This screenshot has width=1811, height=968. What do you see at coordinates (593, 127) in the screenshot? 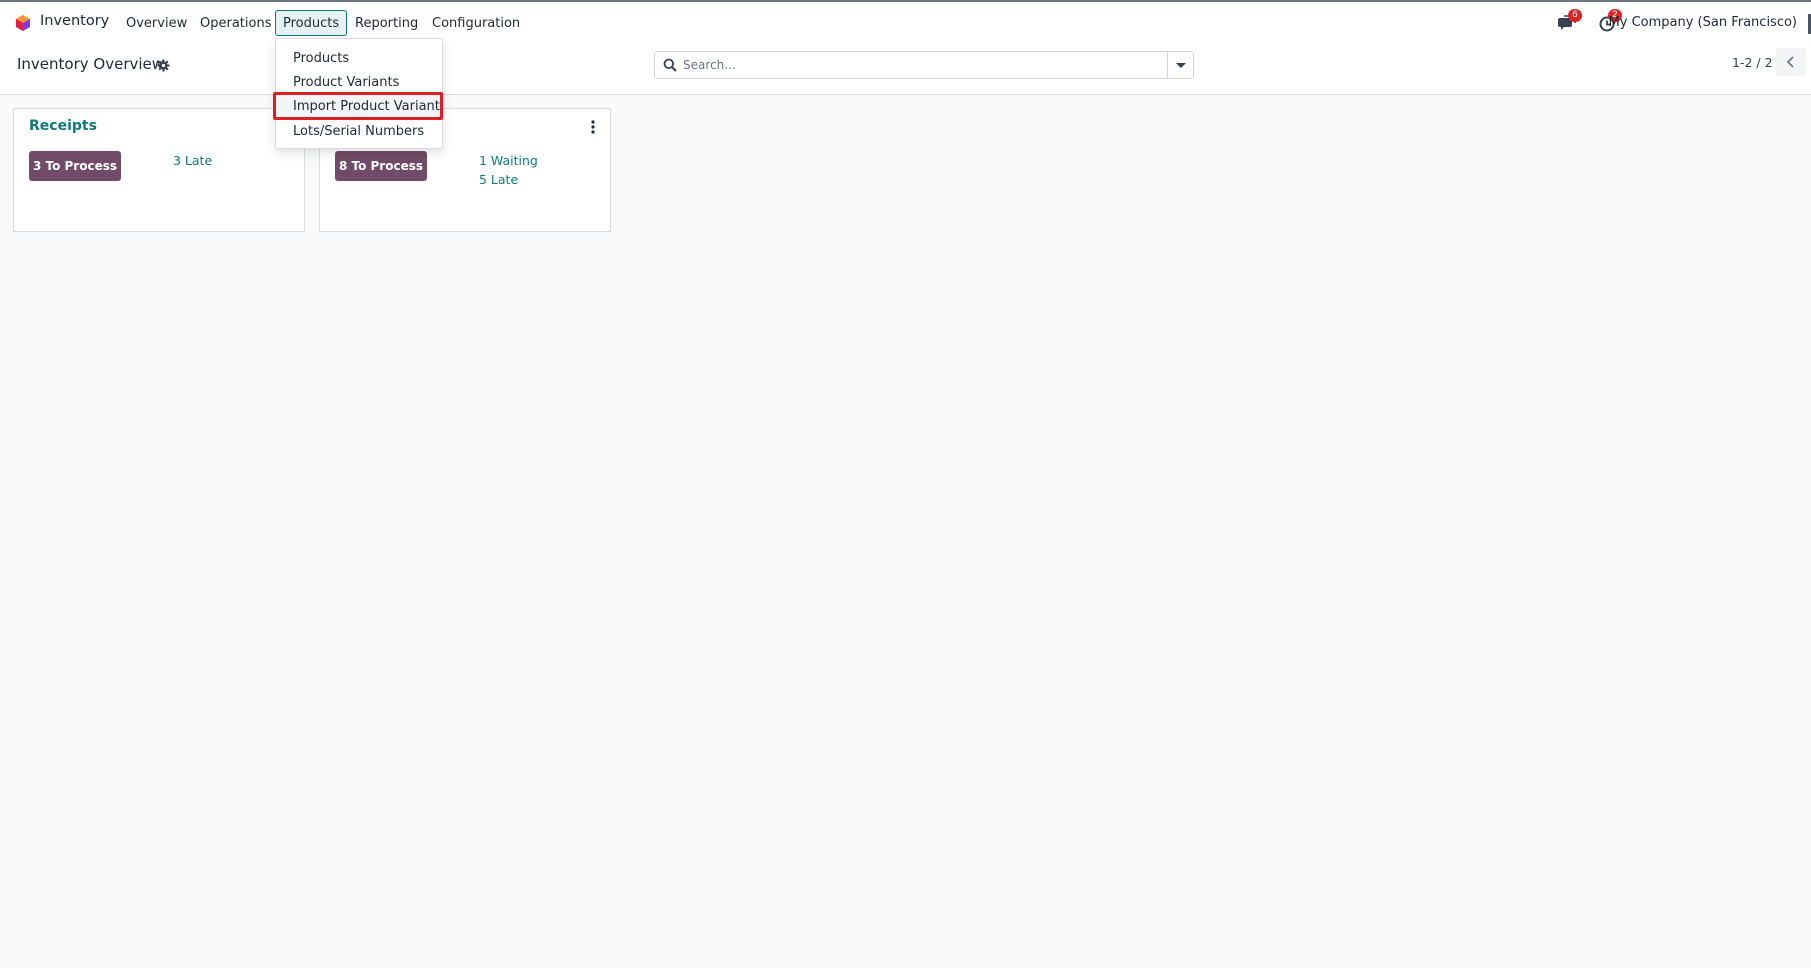
I see `kebab-menu-icon` at bounding box center [593, 127].